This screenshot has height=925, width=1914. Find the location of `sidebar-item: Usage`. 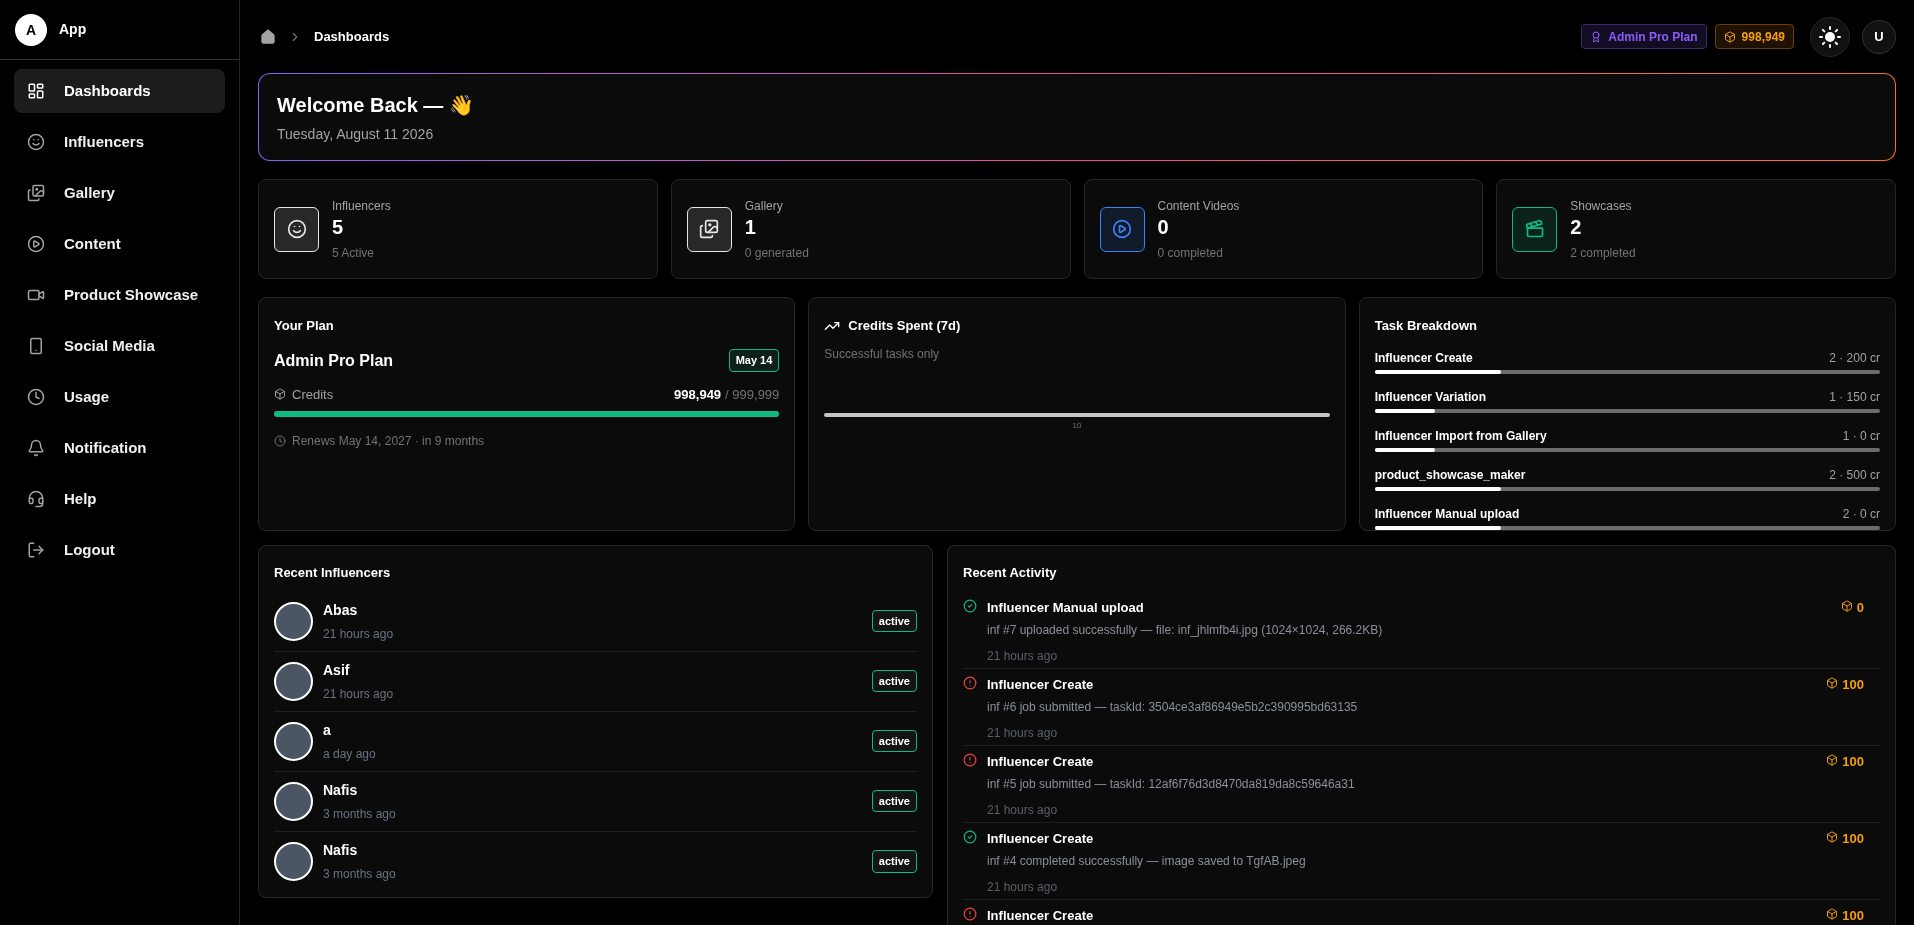

sidebar-item: Usage is located at coordinates (119, 397).